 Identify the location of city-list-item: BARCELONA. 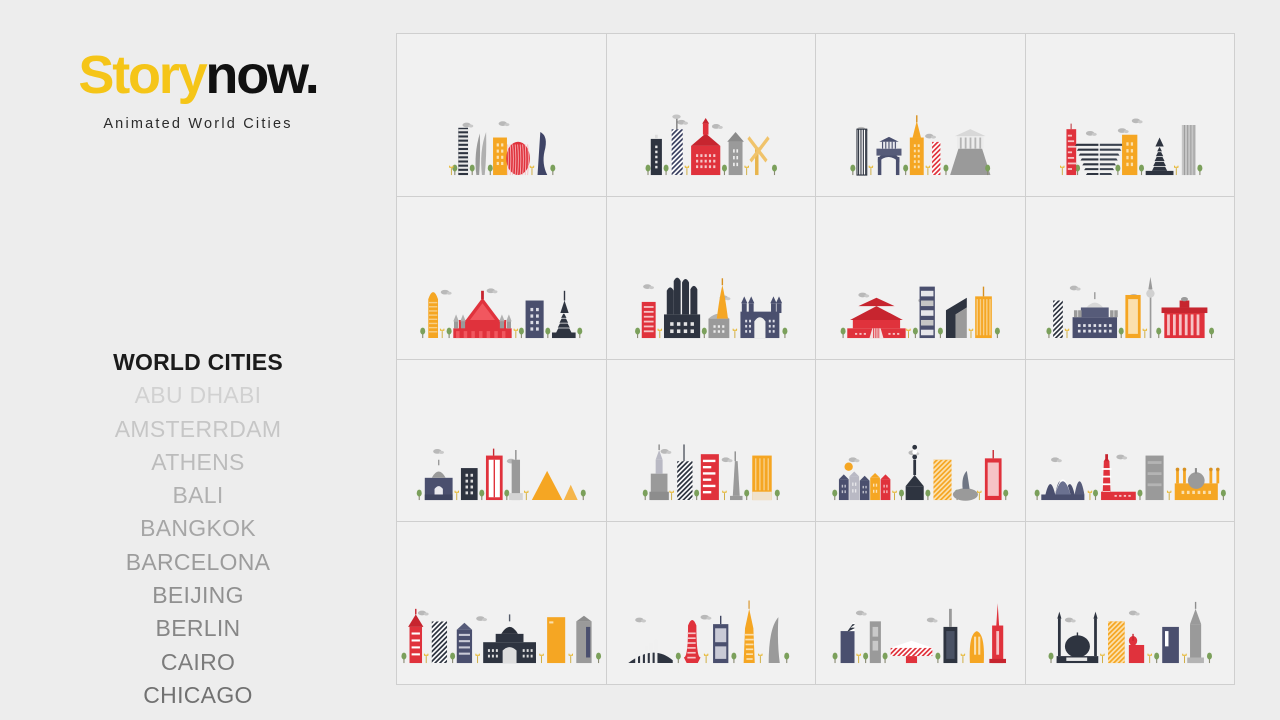
(198, 562).